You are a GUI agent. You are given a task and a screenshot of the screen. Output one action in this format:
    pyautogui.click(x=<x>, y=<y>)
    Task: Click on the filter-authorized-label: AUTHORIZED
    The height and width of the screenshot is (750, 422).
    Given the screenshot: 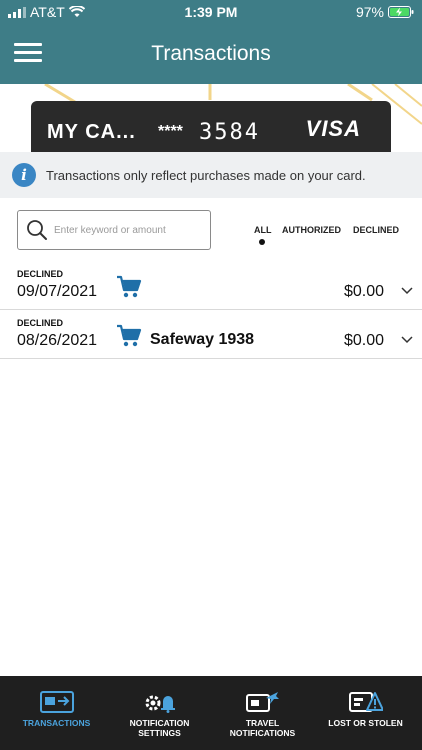 What is the action you would take?
    pyautogui.click(x=311, y=230)
    